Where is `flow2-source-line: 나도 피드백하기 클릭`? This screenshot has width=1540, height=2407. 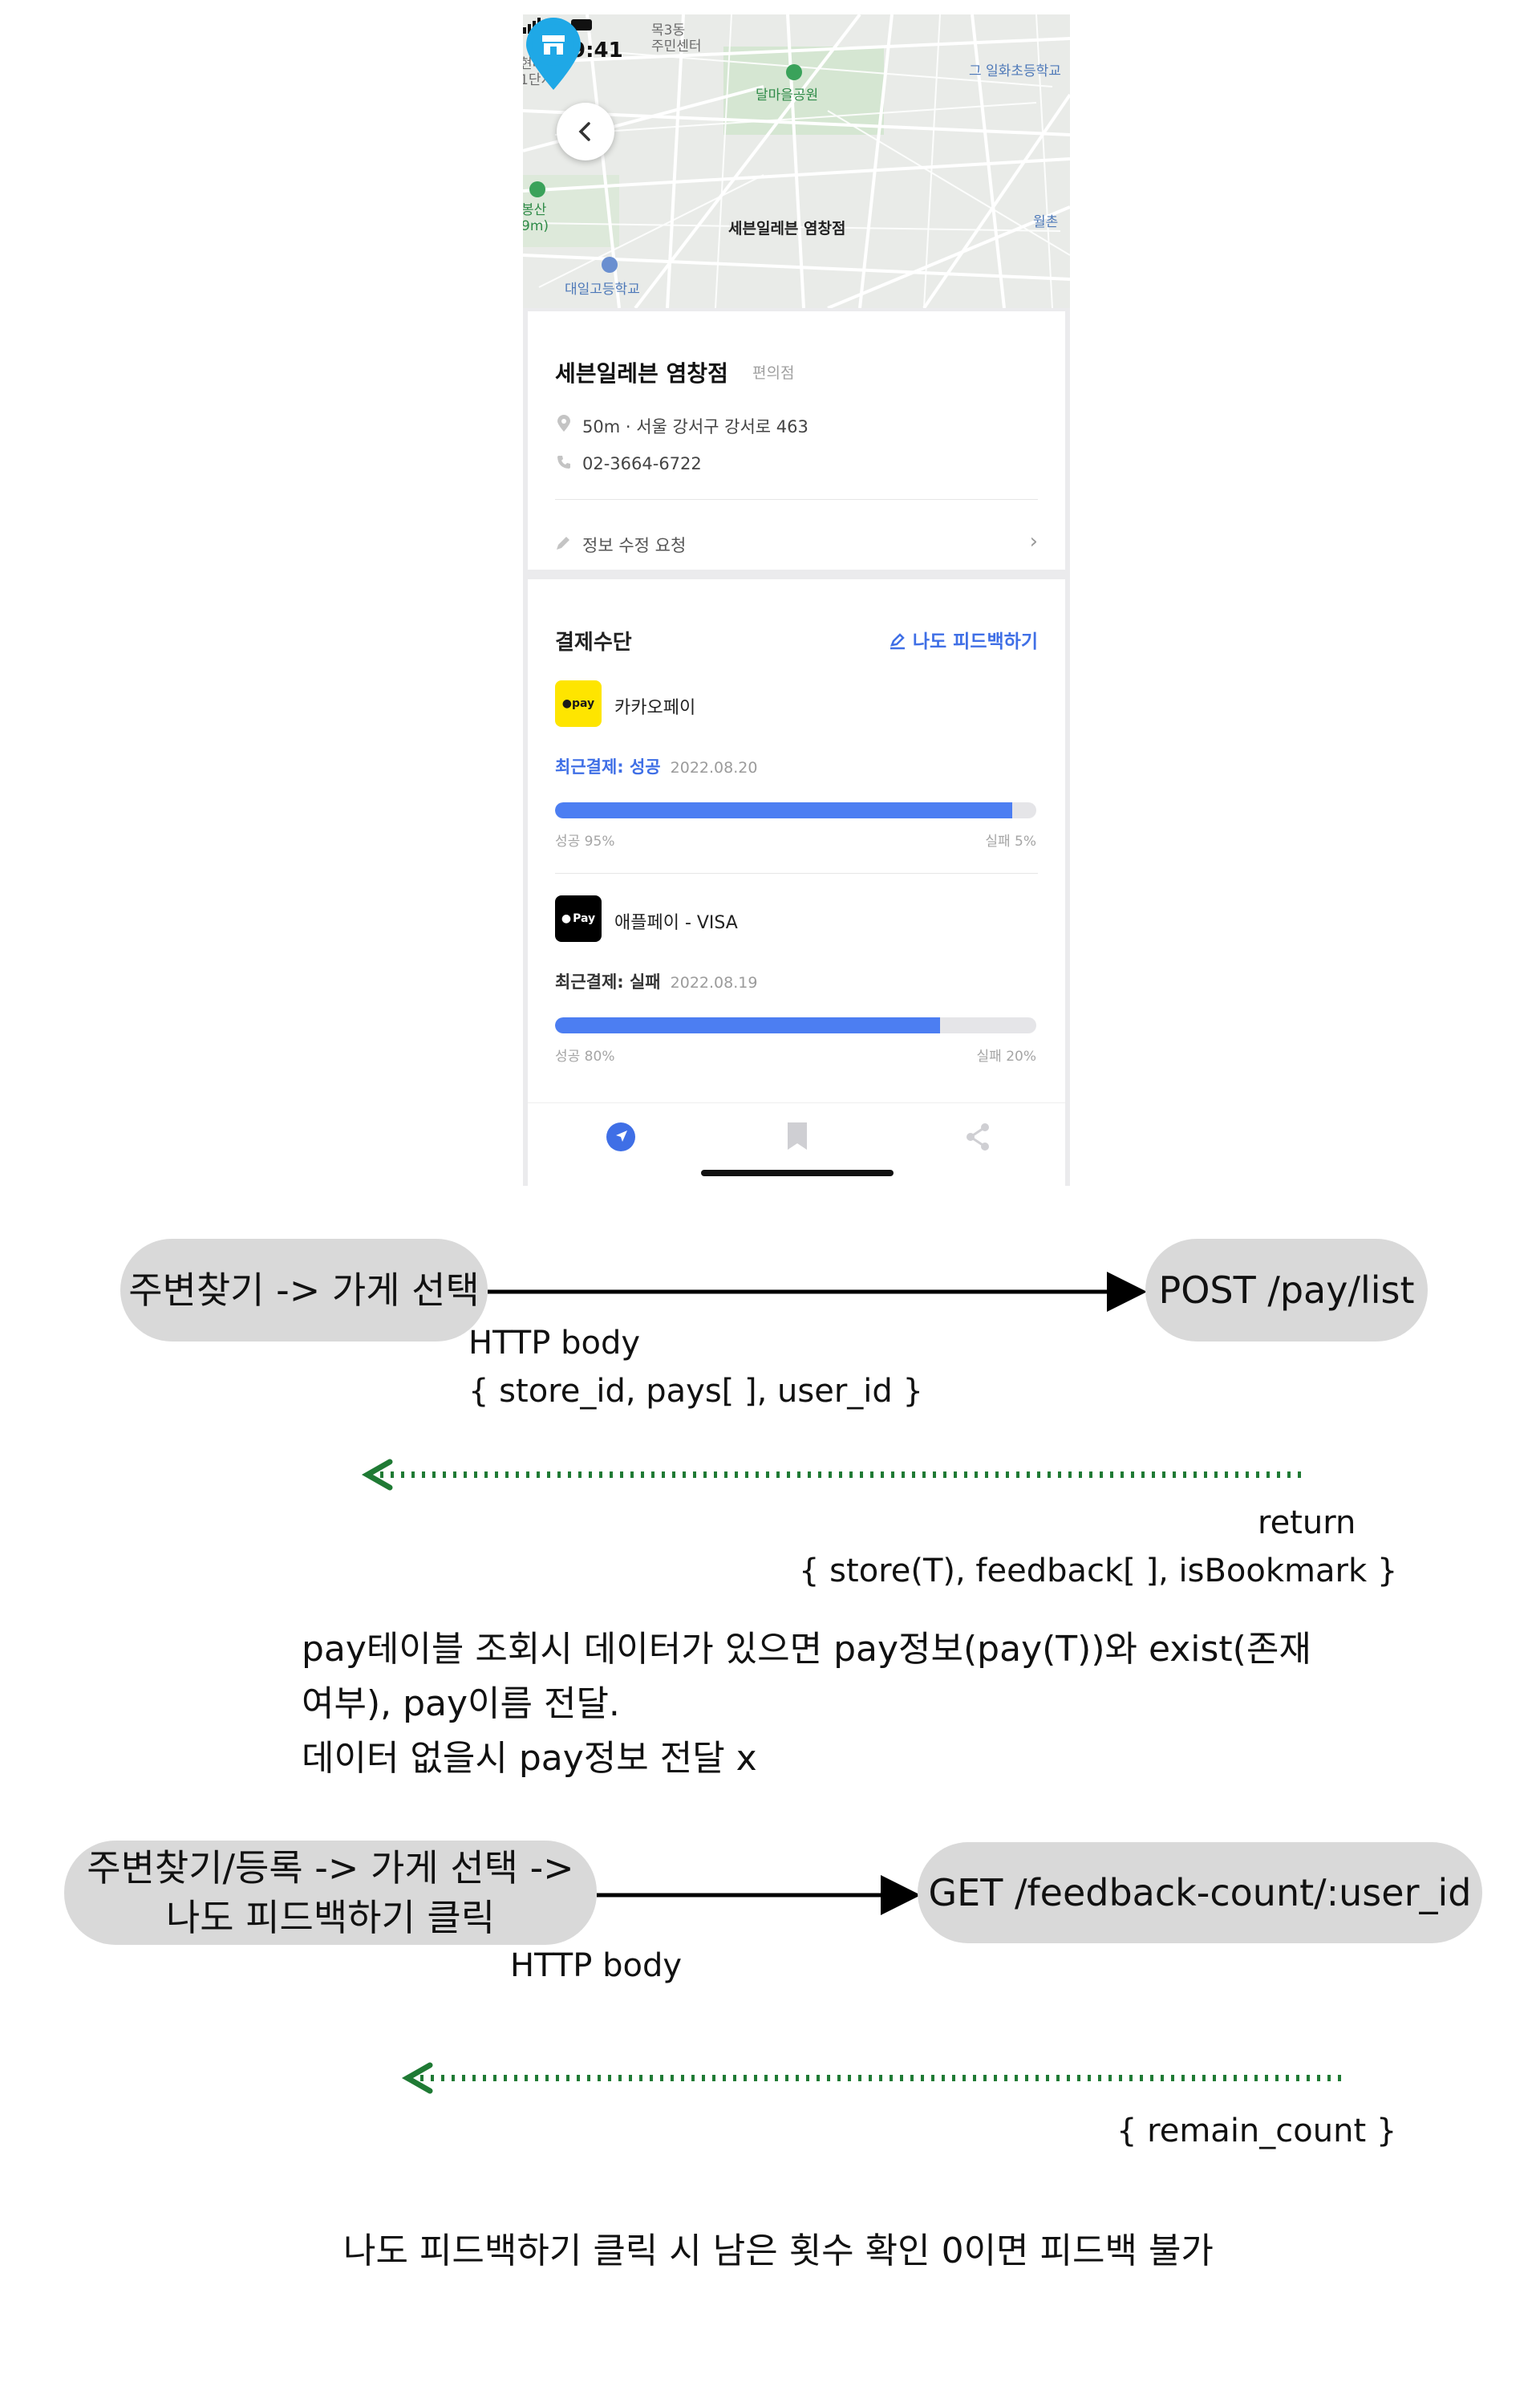
flow2-source-line: 나도 피드백하기 클릭 is located at coordinates (330, 1918).